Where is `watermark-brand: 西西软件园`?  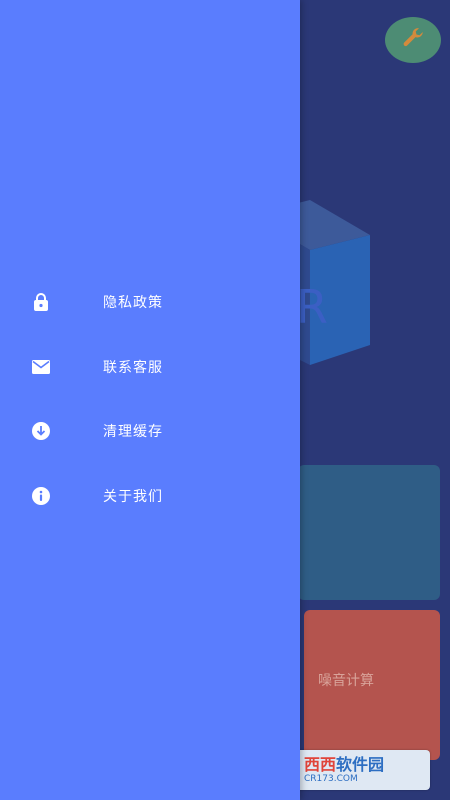
watermark-brand: 西西软件园 is located at coordinates (344, 764).